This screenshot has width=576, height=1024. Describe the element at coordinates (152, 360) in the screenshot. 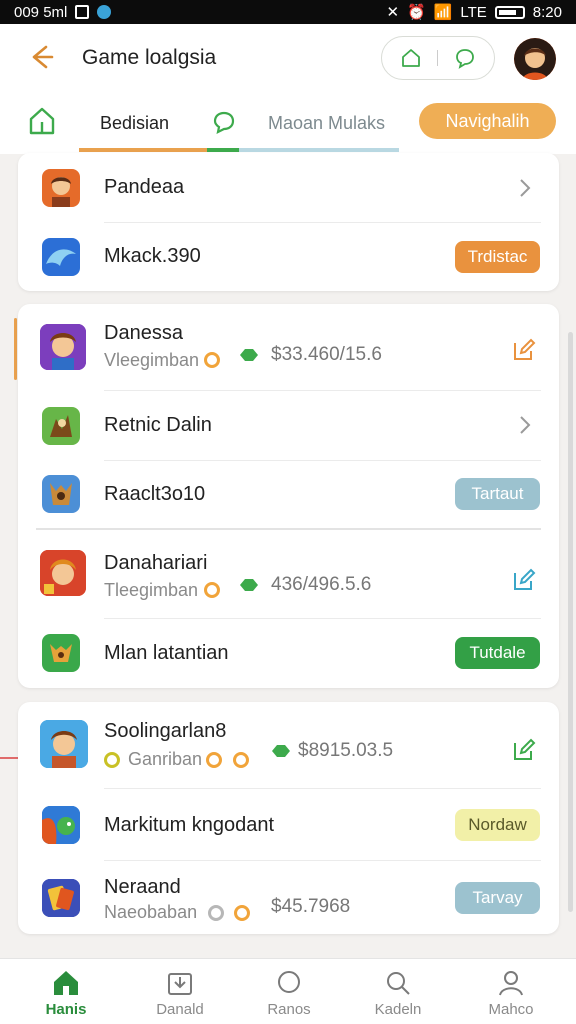

I see `game-subtitle: Vleegimban` at that location.